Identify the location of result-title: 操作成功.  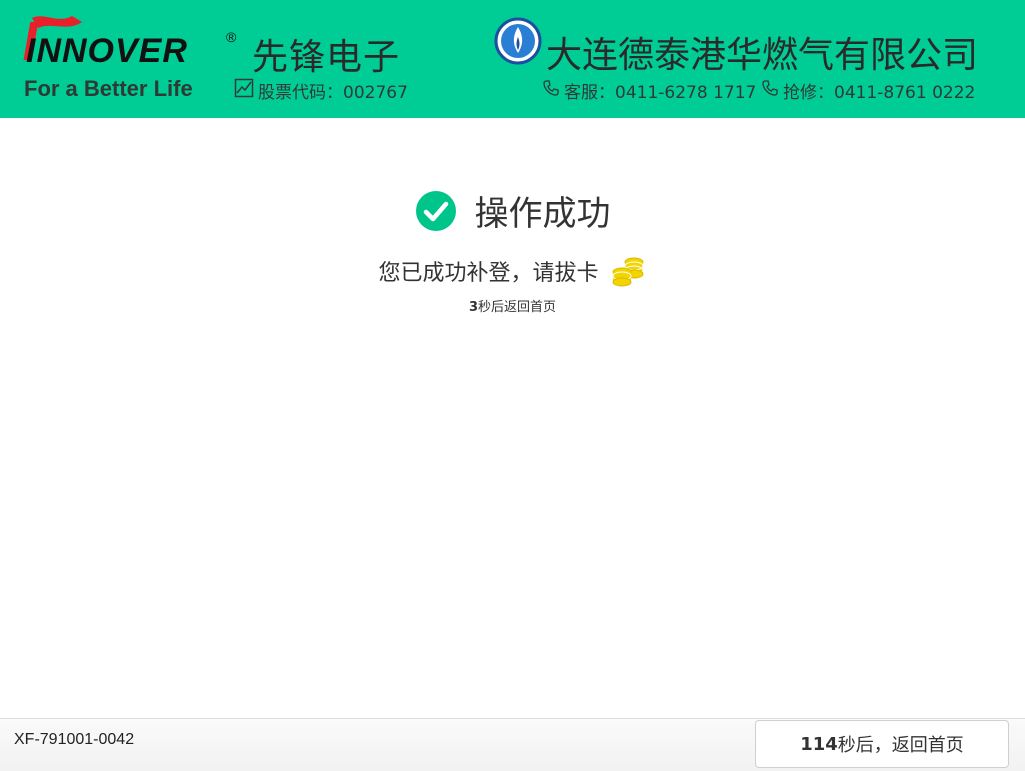
(542, 214).